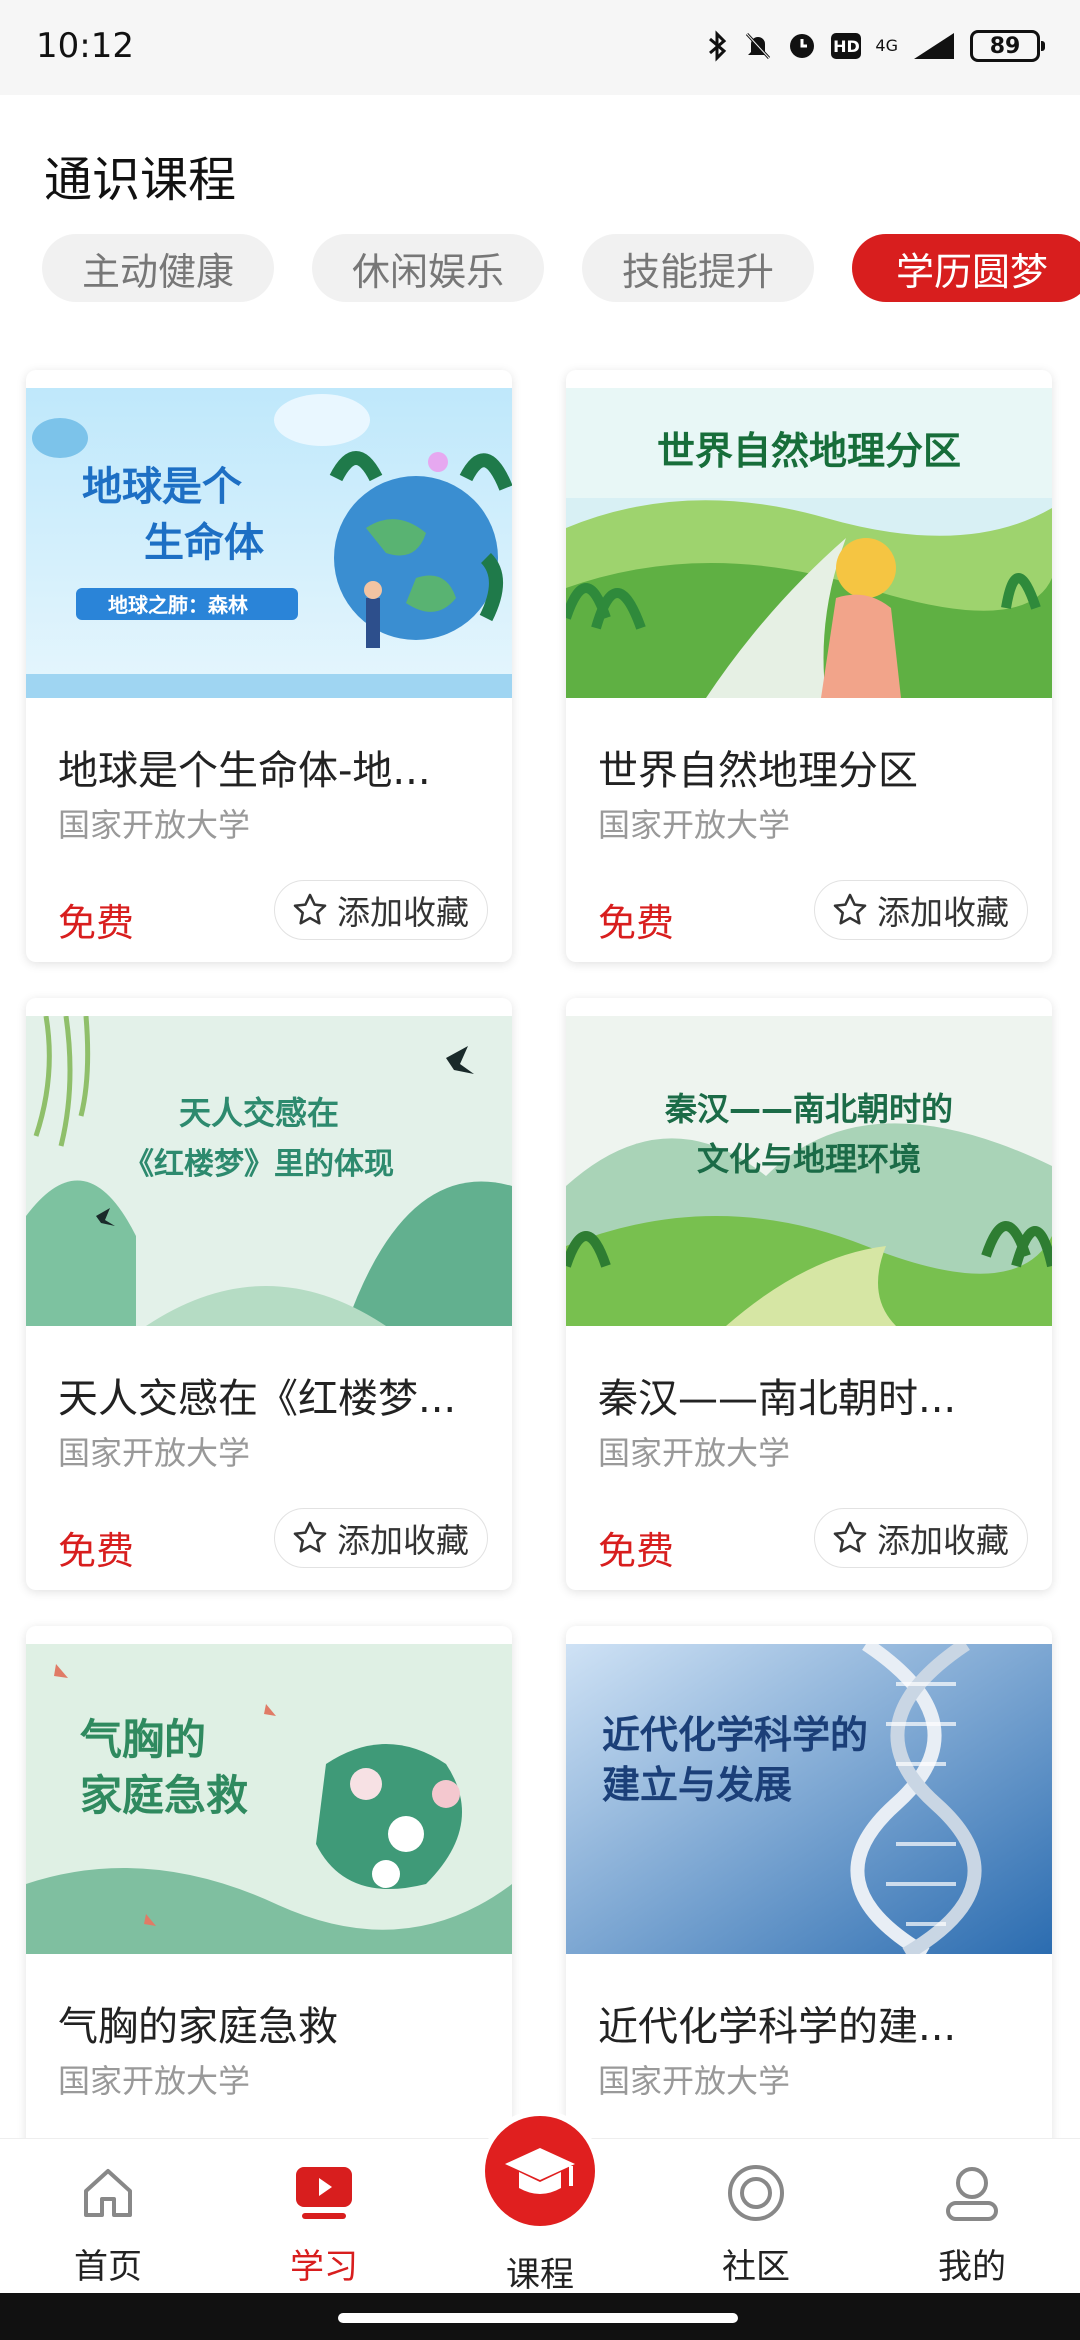  Describe the element at coordinates (718, 46) in the screenshot. I see `bluetooth-icon` at that location.